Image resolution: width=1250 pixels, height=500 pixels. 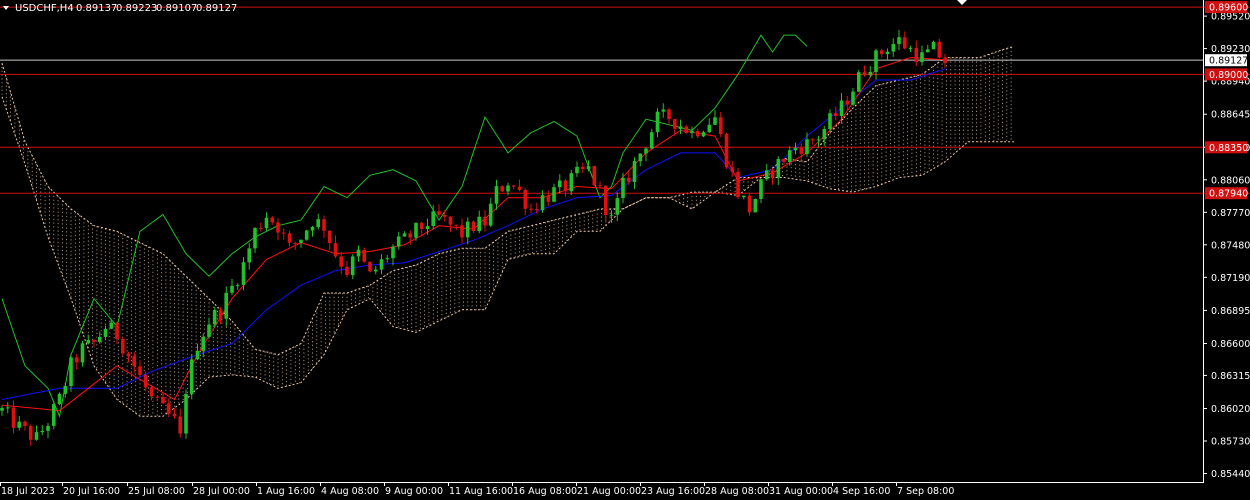 What do you see at coordinates (136, 8) in the screenshot?
I see `ohlc-high: 0.89223` at bounding box center [136, 8].